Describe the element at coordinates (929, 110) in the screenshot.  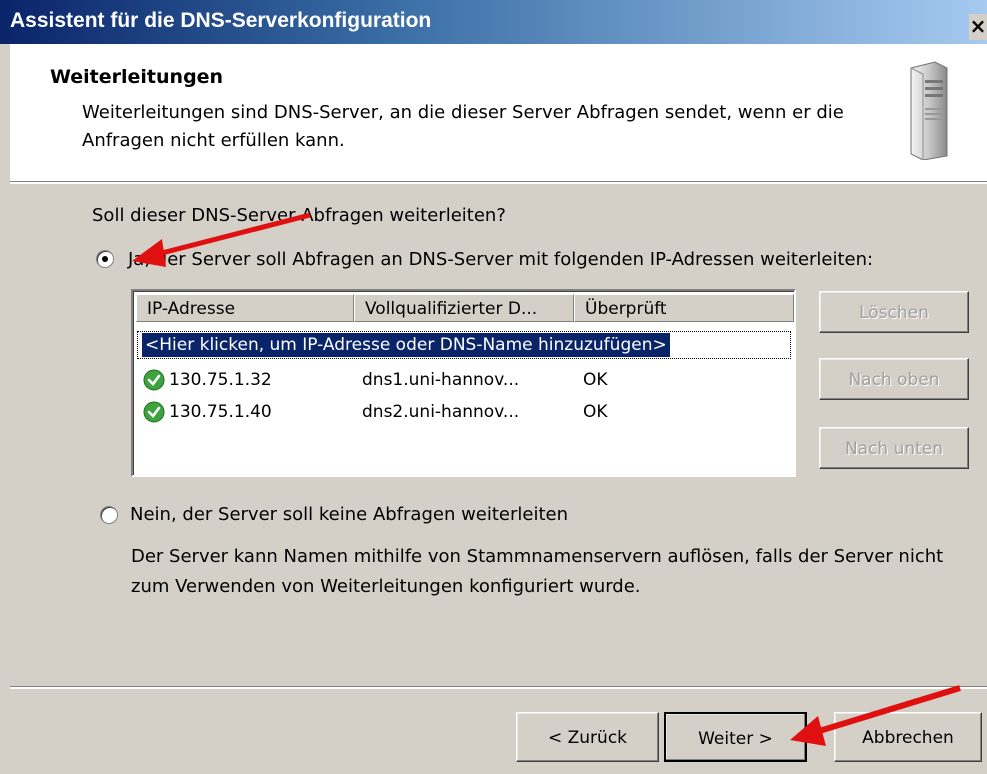
I see `server-icon` at that location.